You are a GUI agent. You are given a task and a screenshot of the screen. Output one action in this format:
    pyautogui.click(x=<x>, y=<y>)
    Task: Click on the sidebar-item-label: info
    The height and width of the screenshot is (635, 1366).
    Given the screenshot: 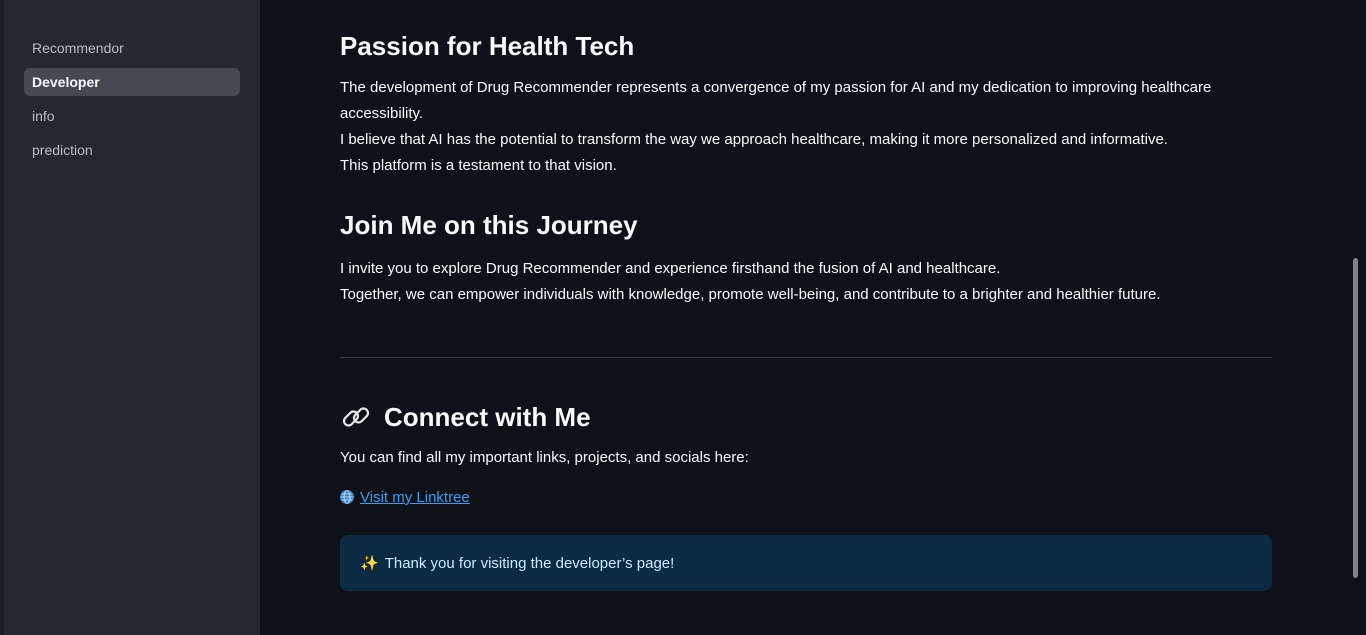 What is the action you would take?
    pyautogui.click(x=43, y=116)
    